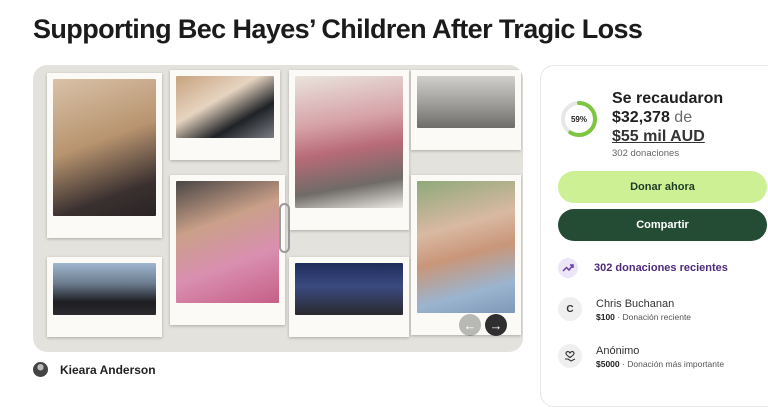  I want to click on donor-meta: $100 · Donación reciente, so click(644, 317).